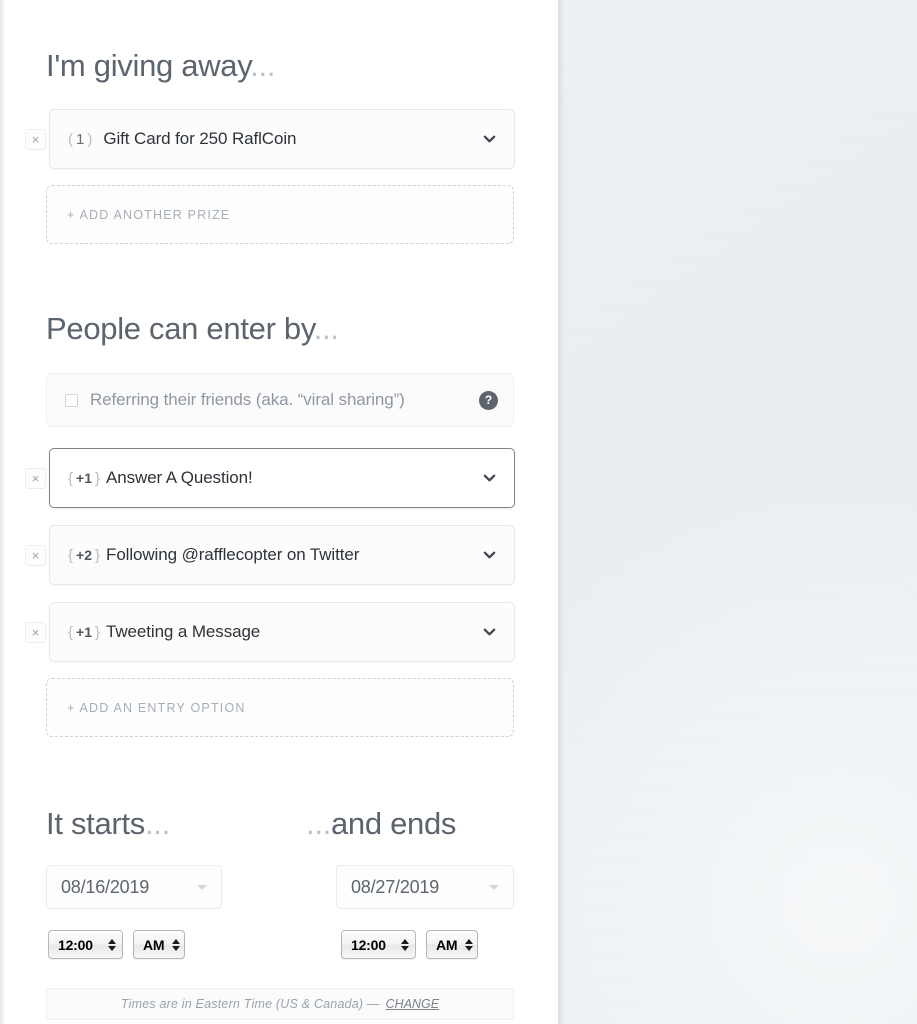 The image size is (917, 1024). Describe the element at coordinates (561, 512) in the screenshot. I see `sidebar-edge-divider` at that location.